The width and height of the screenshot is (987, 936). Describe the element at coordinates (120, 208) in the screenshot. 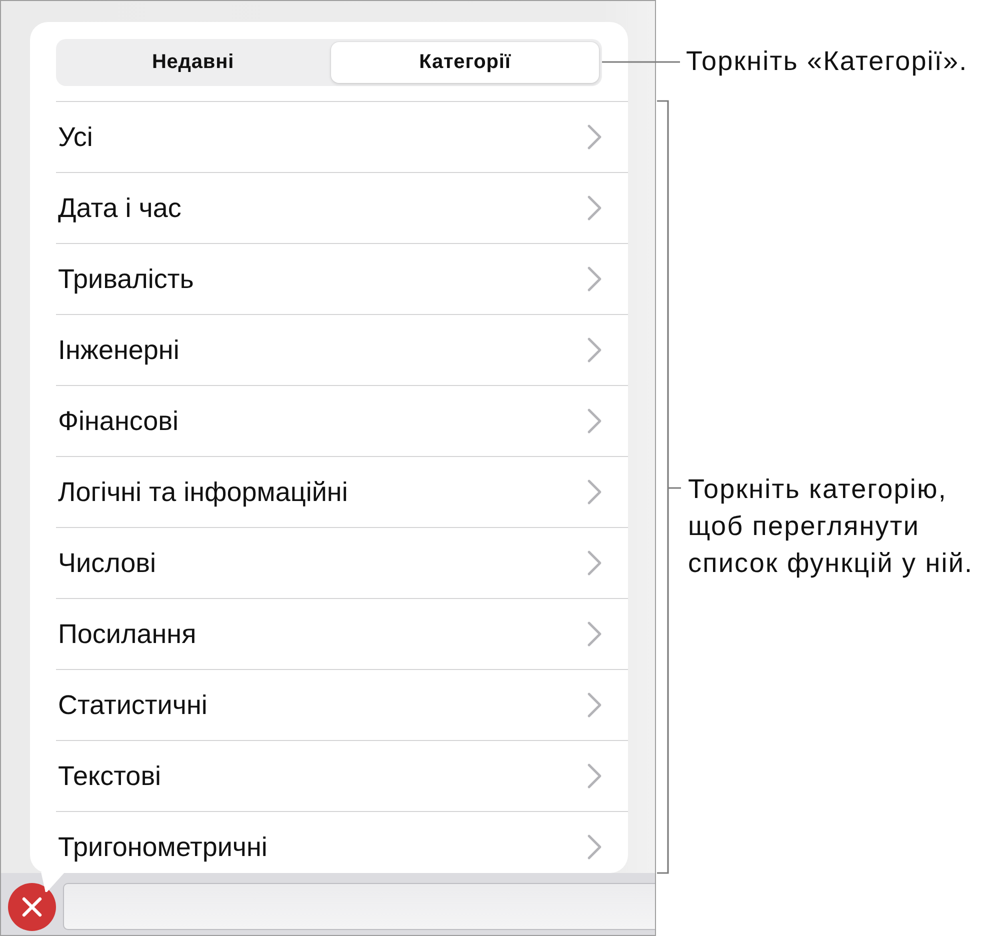

I see `category-label: Дата і час` at that location.